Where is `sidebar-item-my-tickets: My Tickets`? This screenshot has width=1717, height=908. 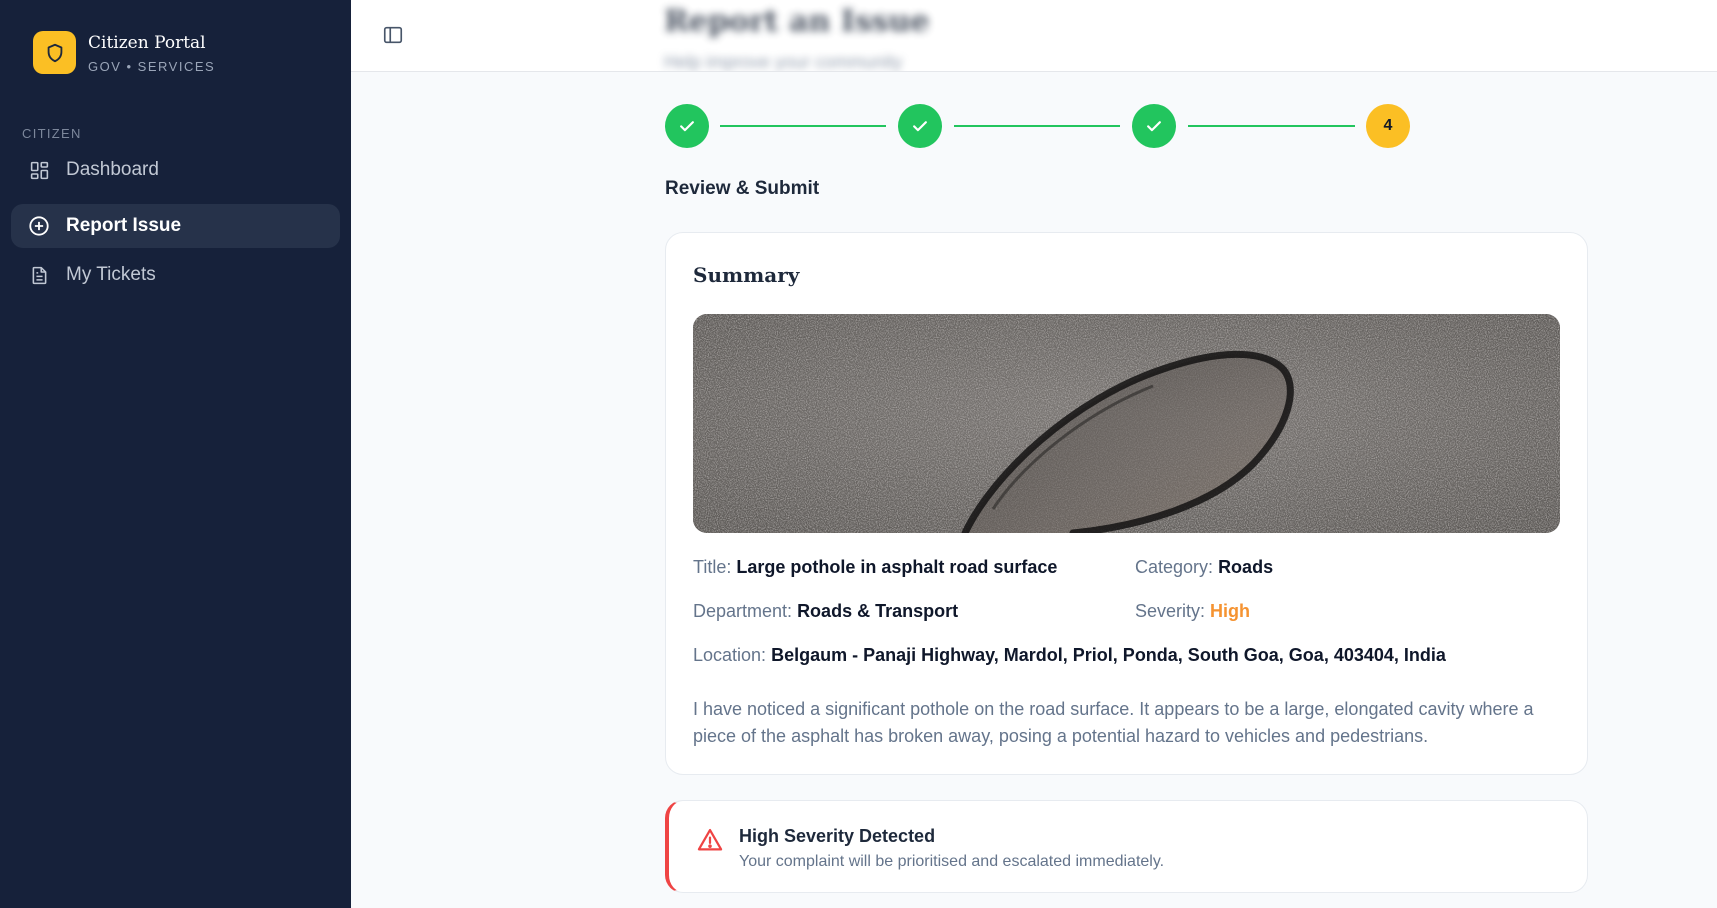
sidebar-item-my-tickets: My Tickets is located at coordinates (175, 275).